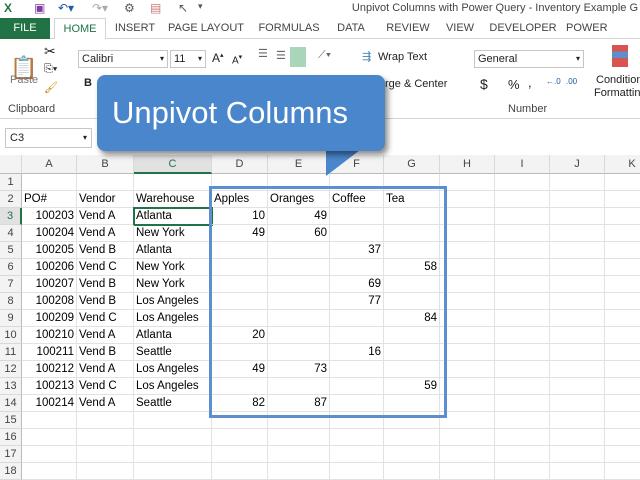 The height and width of the screenshot is (480, 640). I want to click on row-header-5: 5, so click(11, 250).